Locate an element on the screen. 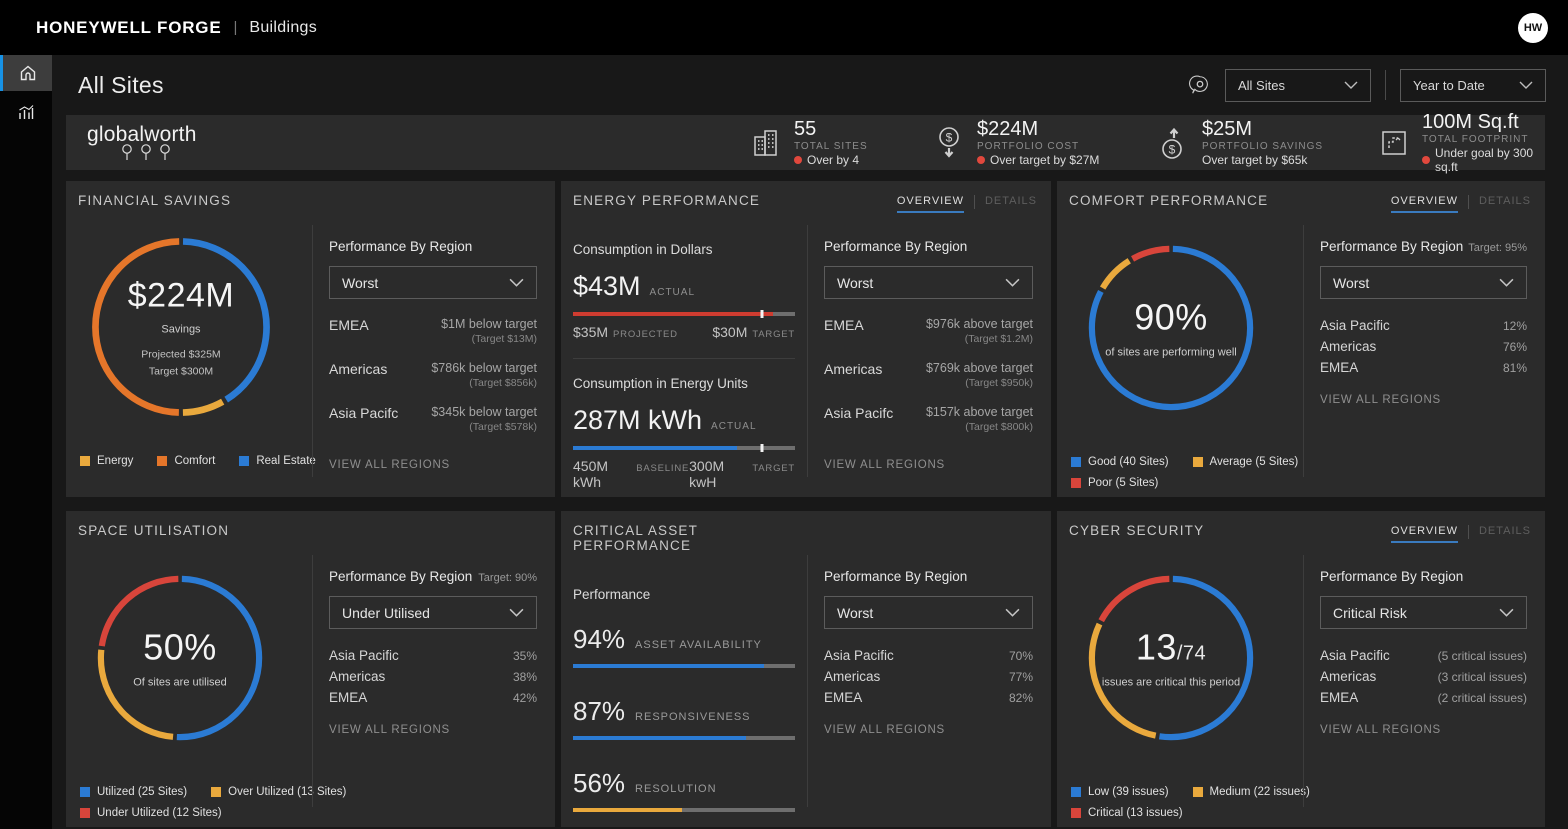 This screenshot has width=1568, height=829. donut-value: $224M is located at coordinates (181, 295).